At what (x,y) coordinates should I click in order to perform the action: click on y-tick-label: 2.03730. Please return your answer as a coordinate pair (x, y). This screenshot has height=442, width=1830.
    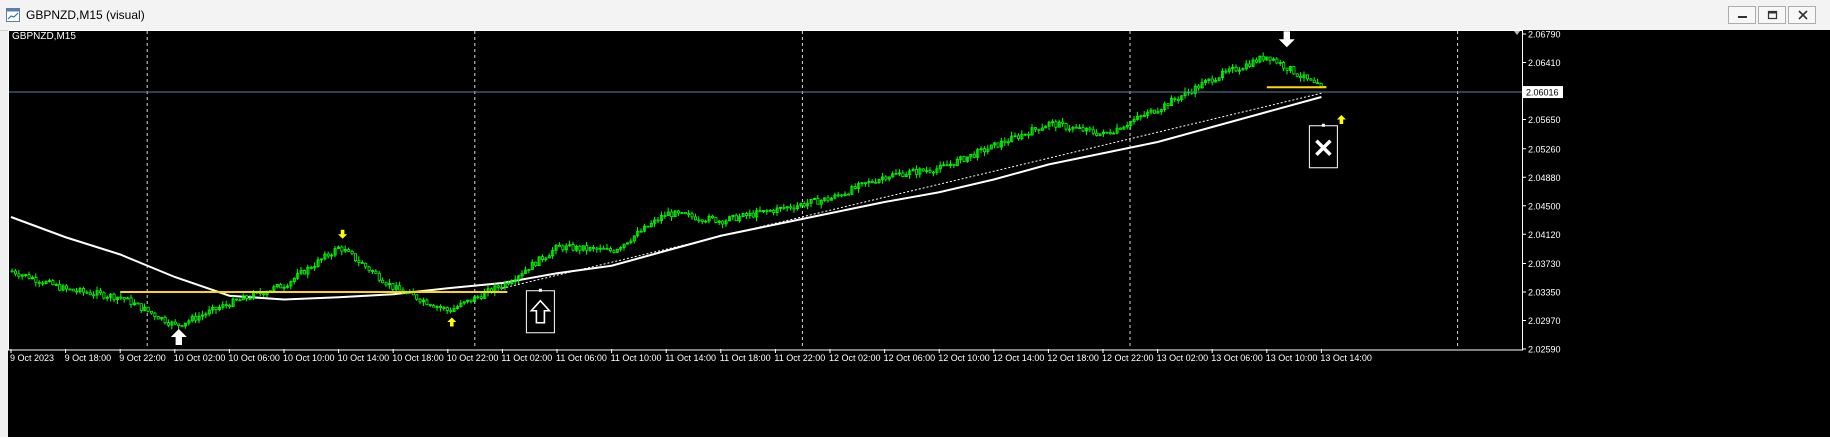
    Looking at the image, I should click on (1544, 264).